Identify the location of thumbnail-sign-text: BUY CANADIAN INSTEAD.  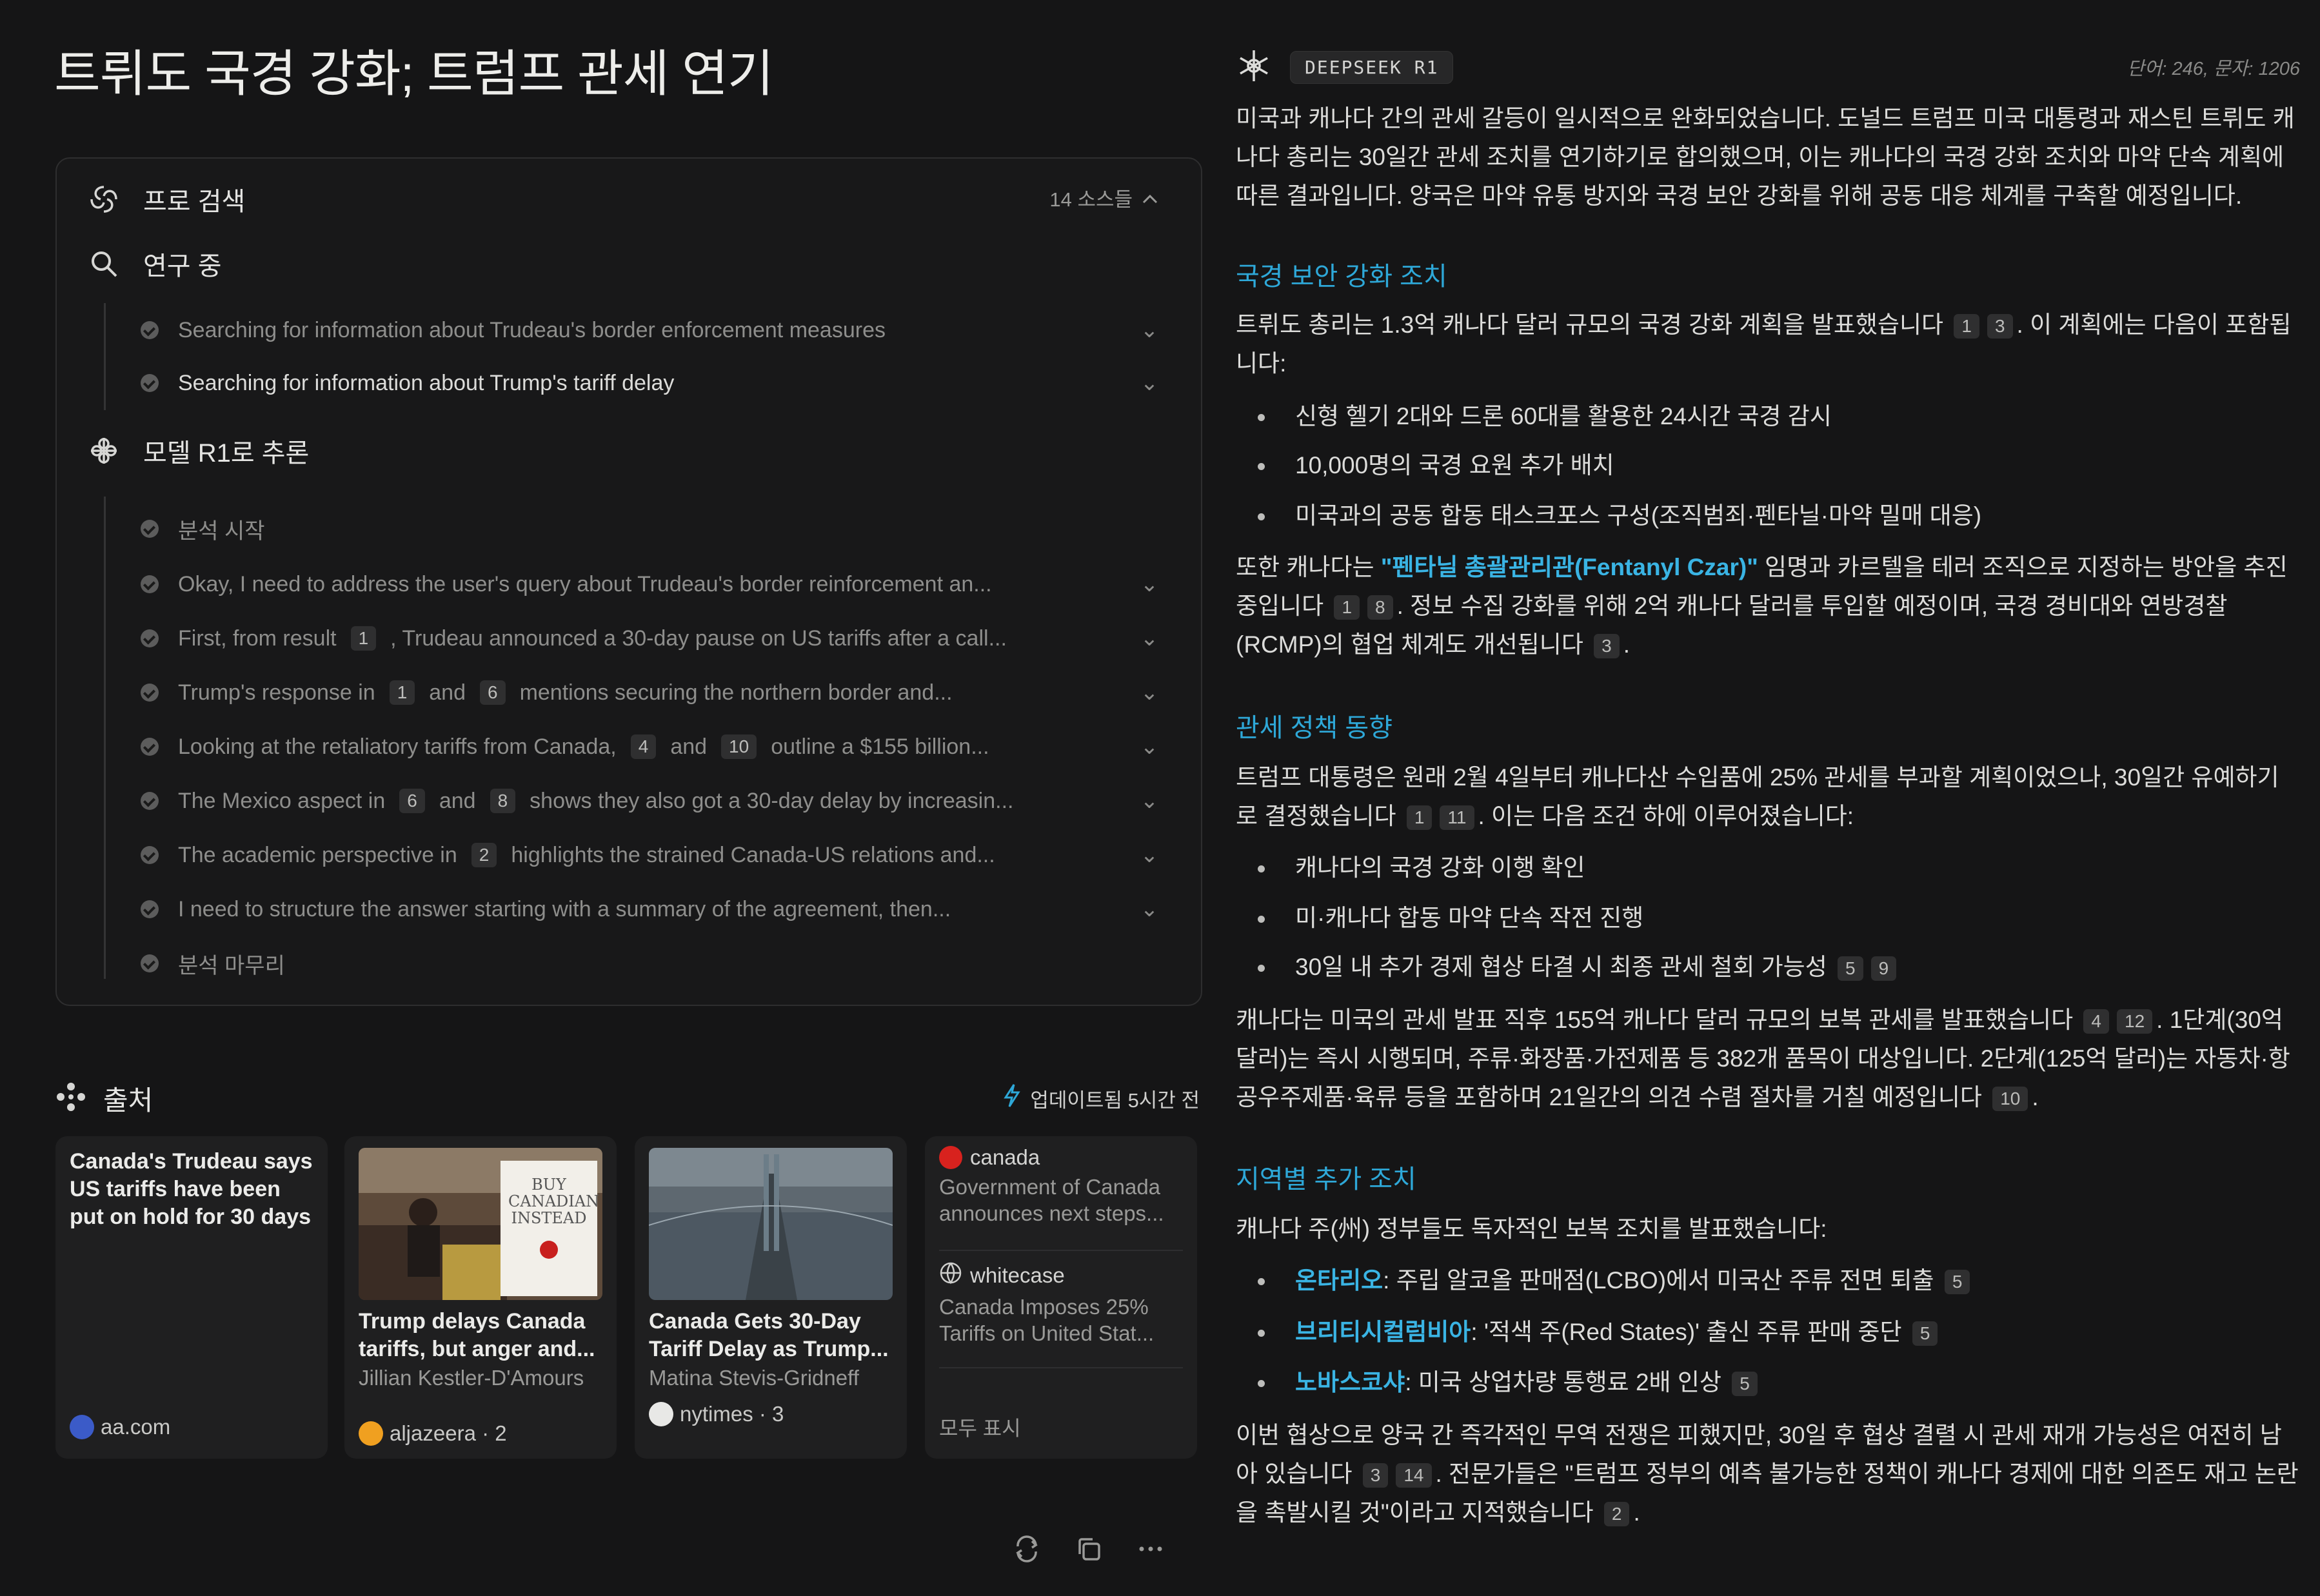
(554, 1202).